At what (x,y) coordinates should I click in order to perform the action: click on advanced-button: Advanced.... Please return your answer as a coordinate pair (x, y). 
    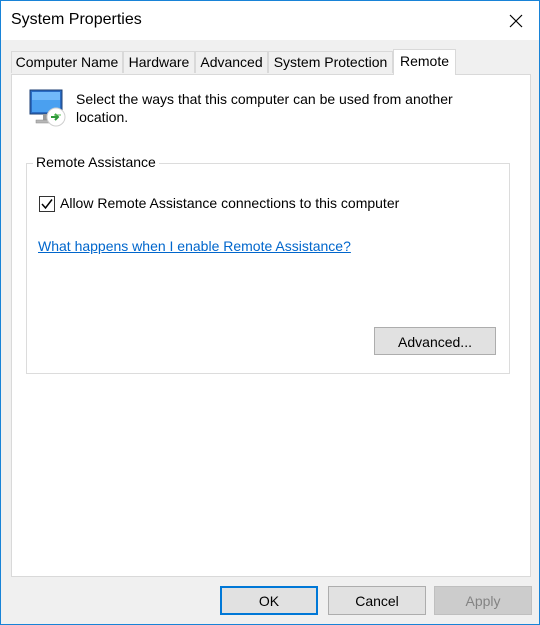
    Looking at the image, I should click on (435, 341).